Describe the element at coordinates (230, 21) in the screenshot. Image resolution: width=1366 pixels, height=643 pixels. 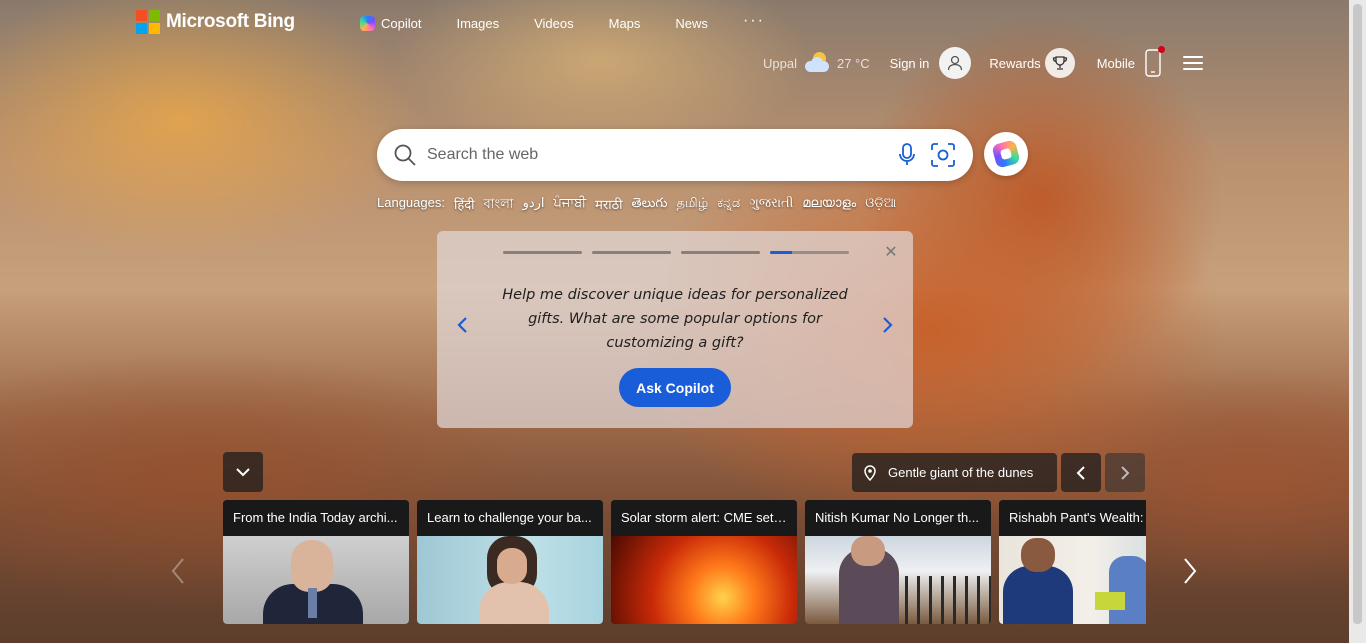
I see `brand-name: Microsoft Bing` at that location.